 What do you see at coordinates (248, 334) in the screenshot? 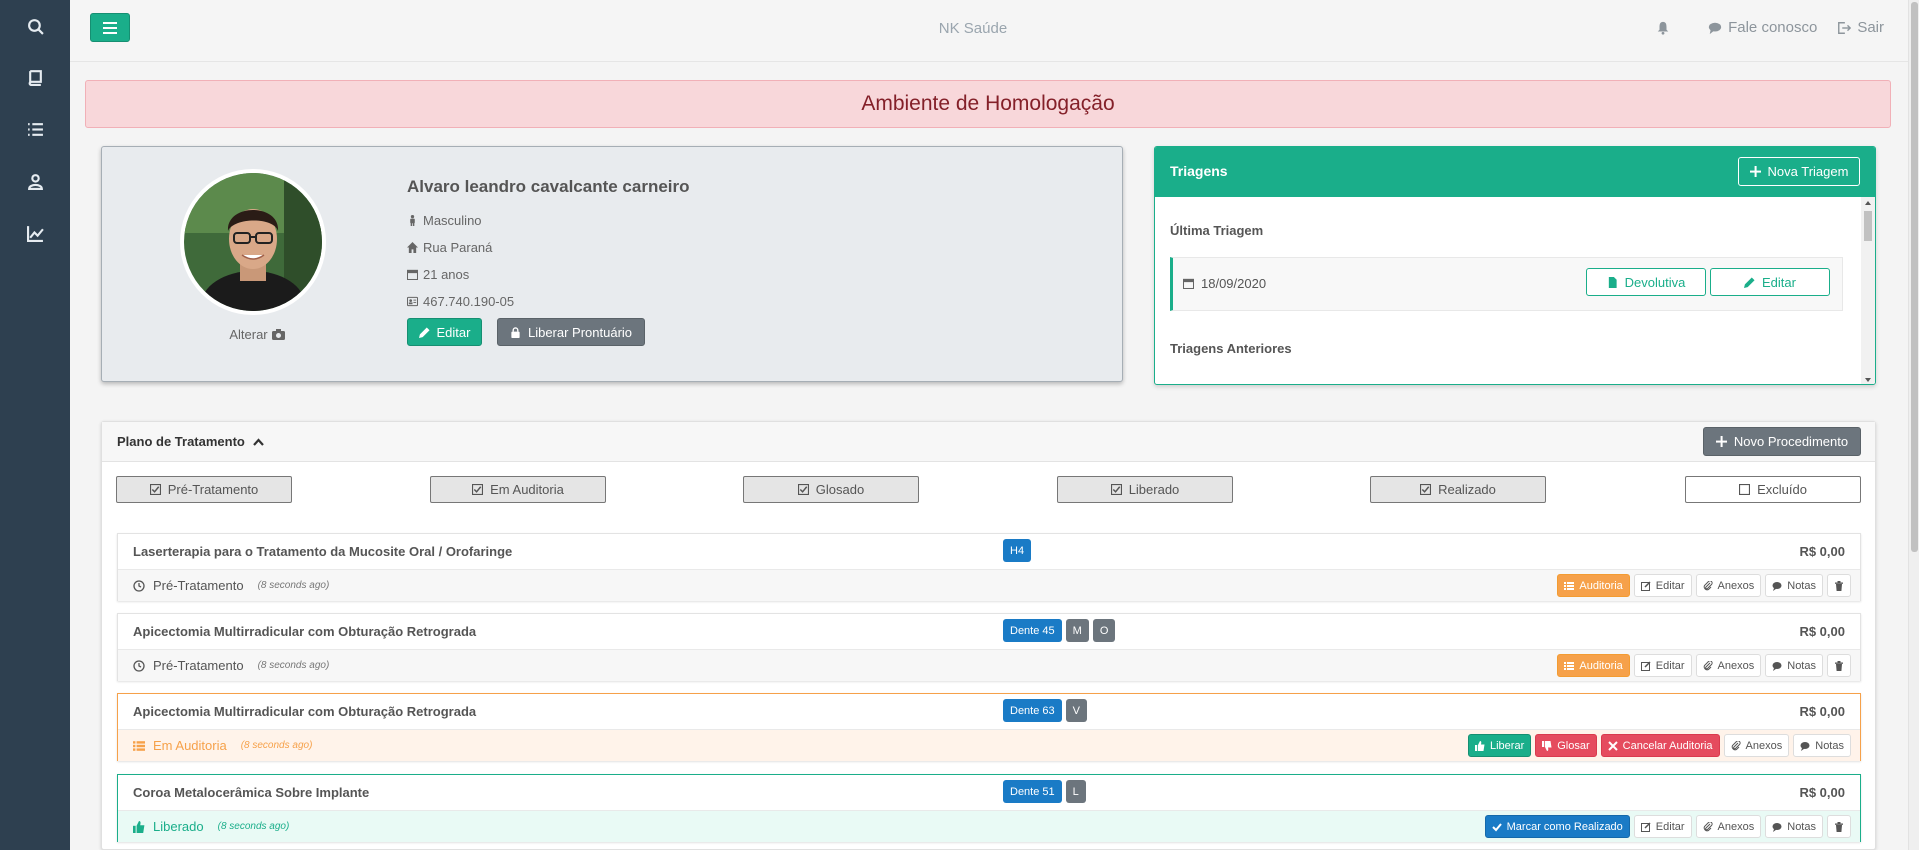
I see `change-photo-label: Alterar` at bounding box center [248, 334].